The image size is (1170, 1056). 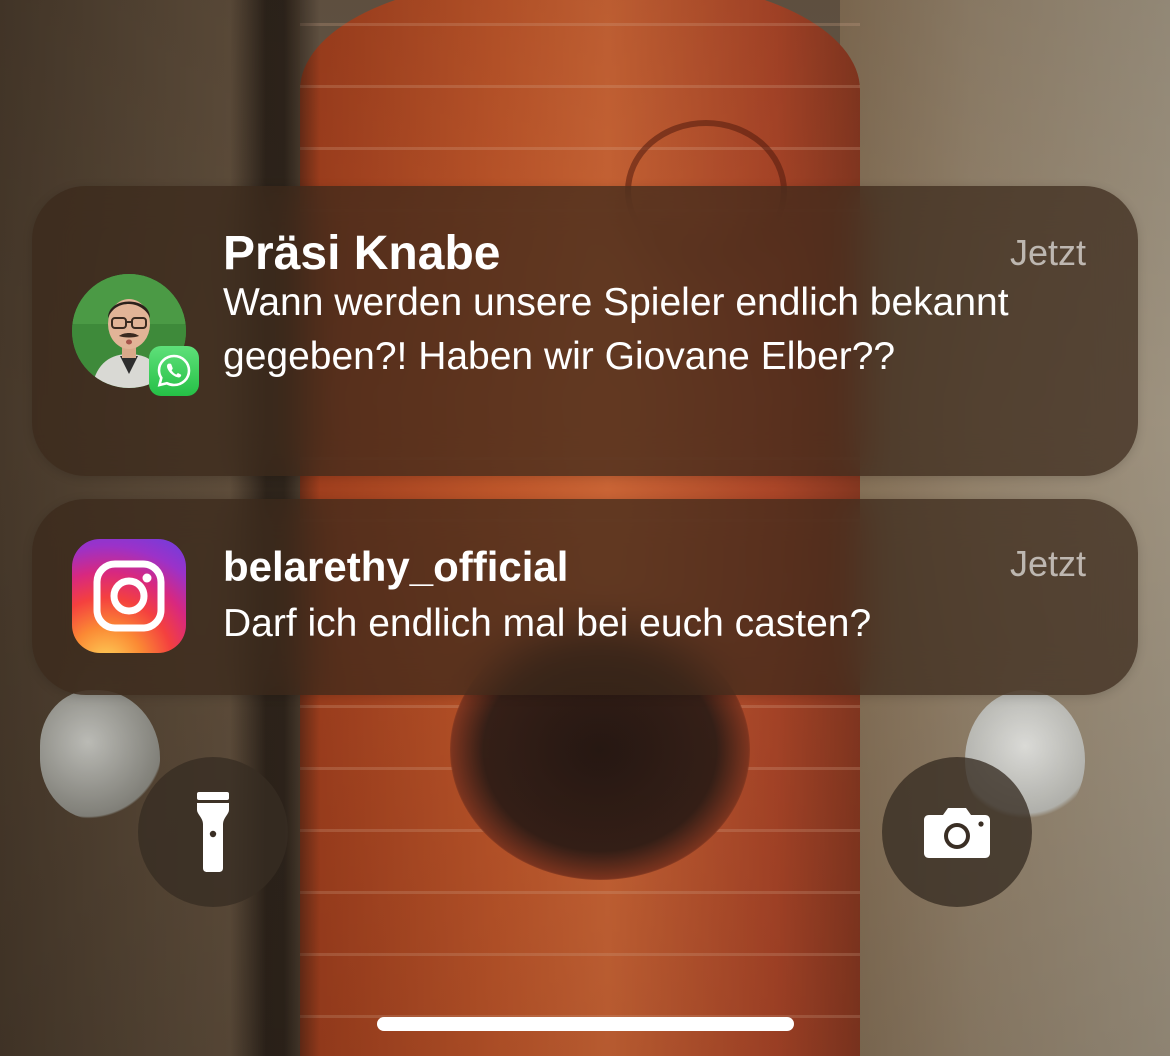 What do you see at coordinates (362, 253) in the screenshot?
I see `notification-sender: Präsi Knabe` at bounding box center [362, 253].